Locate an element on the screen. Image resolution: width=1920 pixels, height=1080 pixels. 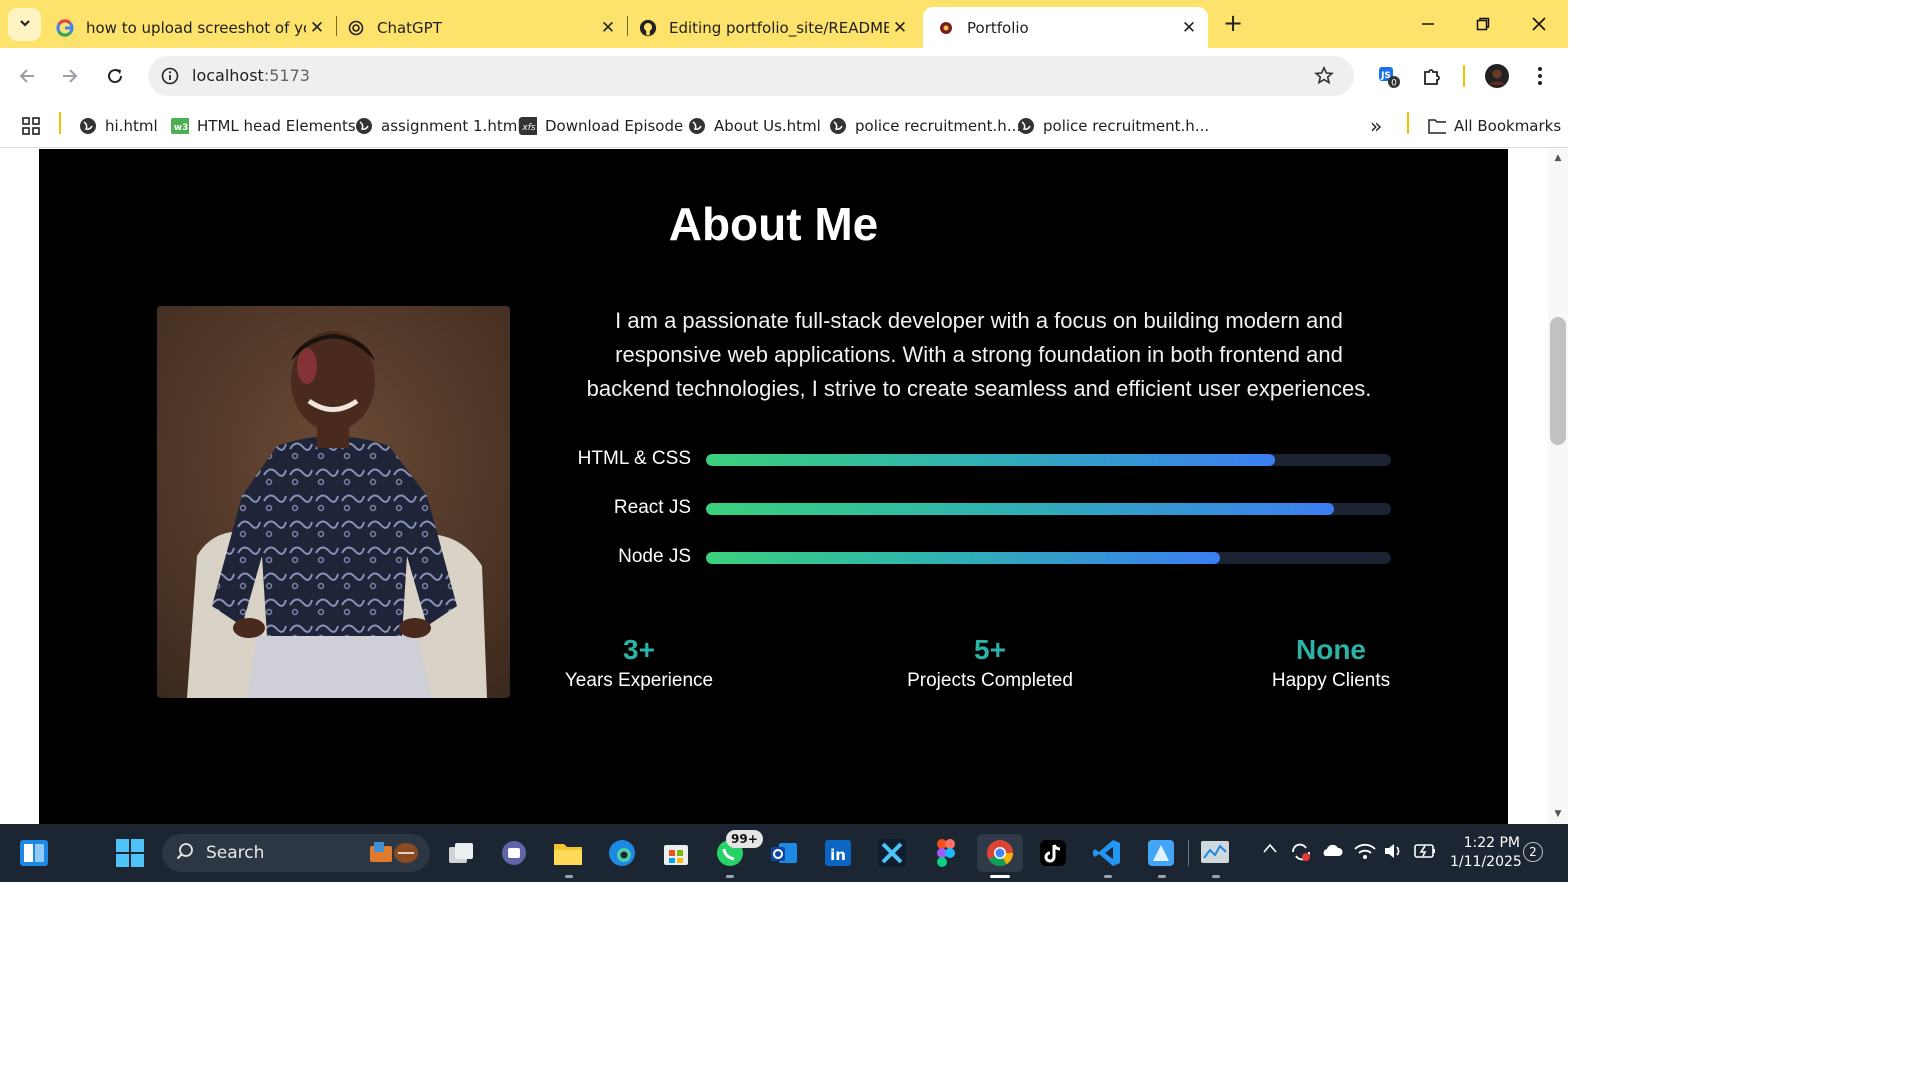
azure-data-studio-icon is located at coordinates (1161, 853).